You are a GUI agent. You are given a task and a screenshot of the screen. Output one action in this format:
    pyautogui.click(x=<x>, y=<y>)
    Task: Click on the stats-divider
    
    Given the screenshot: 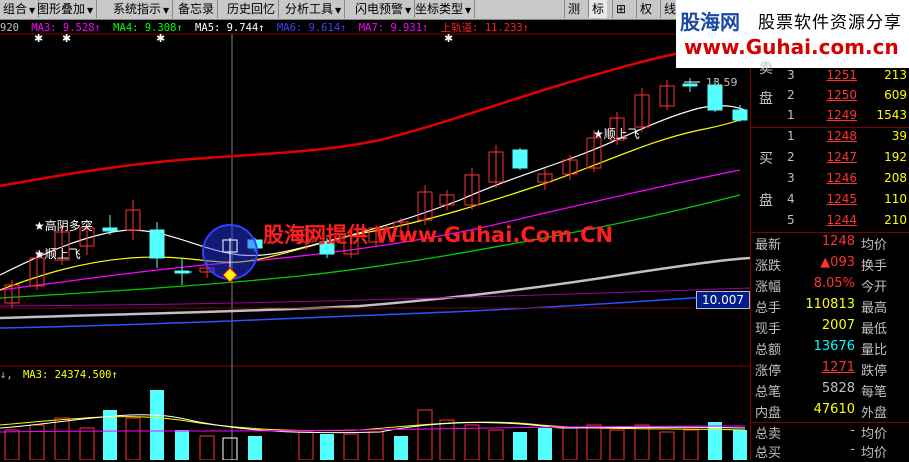 What is the action you would take?
    pyautogui.click(x=830, y=232)
    